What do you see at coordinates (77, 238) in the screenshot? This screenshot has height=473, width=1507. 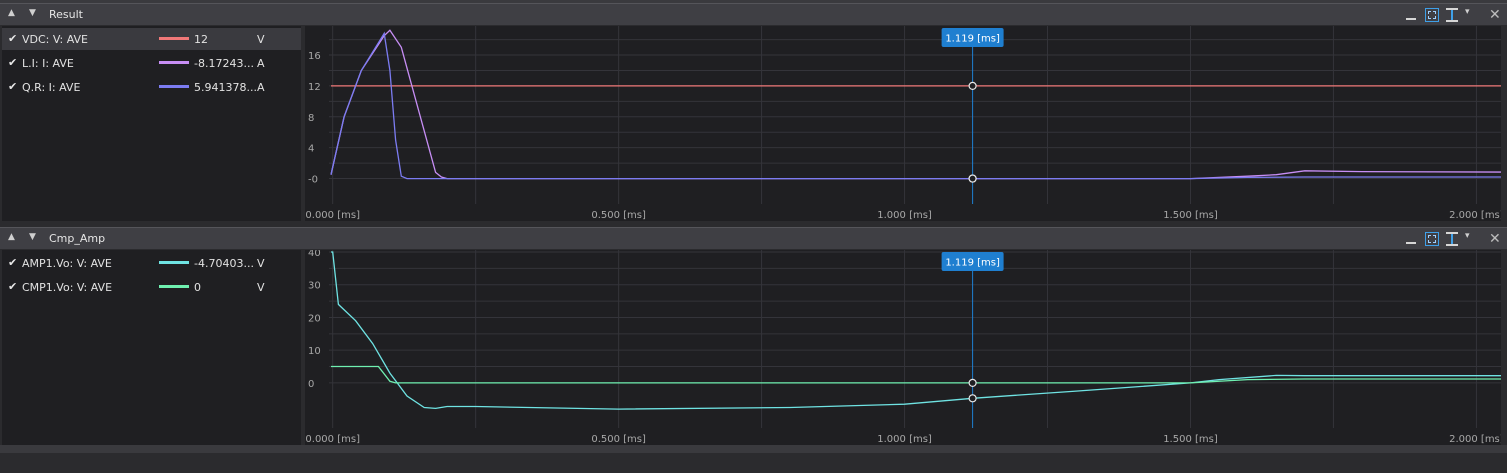 I see `panel-title: Cmp_Amp` at bounding box center [77, 238].